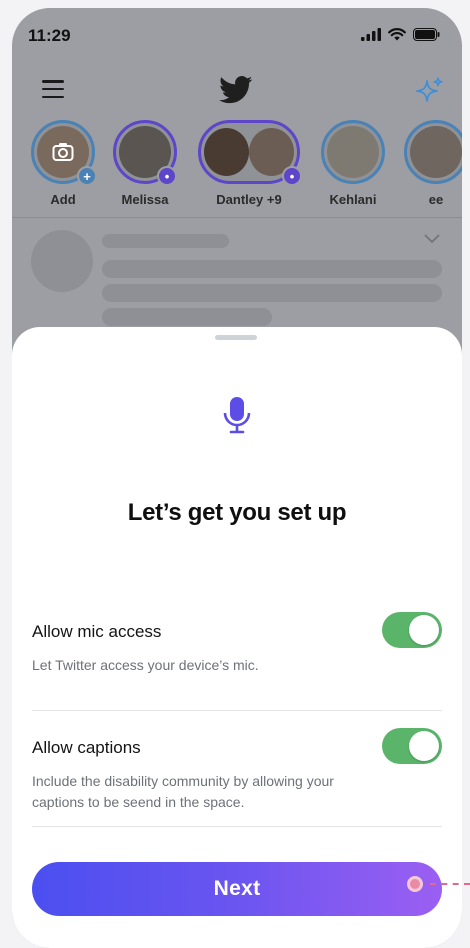 This screenshot has width=470, height=948. I want to click on fleet-kehlani: Kehlani, so click(353, 163).